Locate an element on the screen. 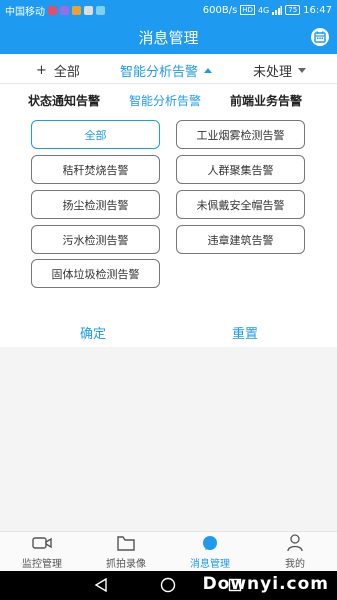  filter-status-dropdown: 未处理 is located at coordinates (280, 70).